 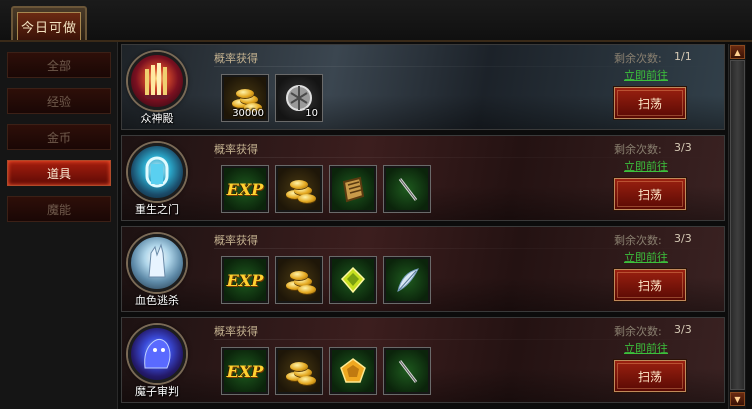 I want to click on pentagon-gem-icon, so click(x=353, y=371).